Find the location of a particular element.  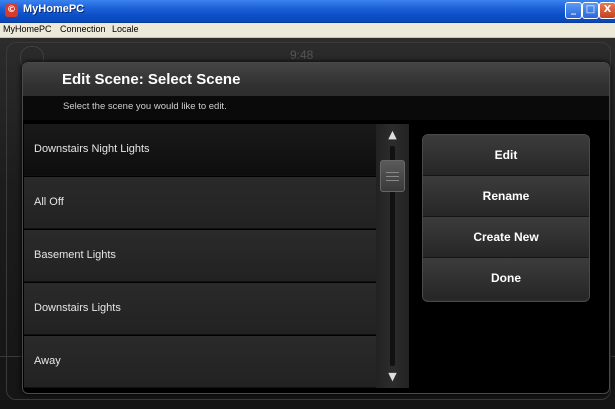

scene-label: Away is located at coordinates (47, 361).